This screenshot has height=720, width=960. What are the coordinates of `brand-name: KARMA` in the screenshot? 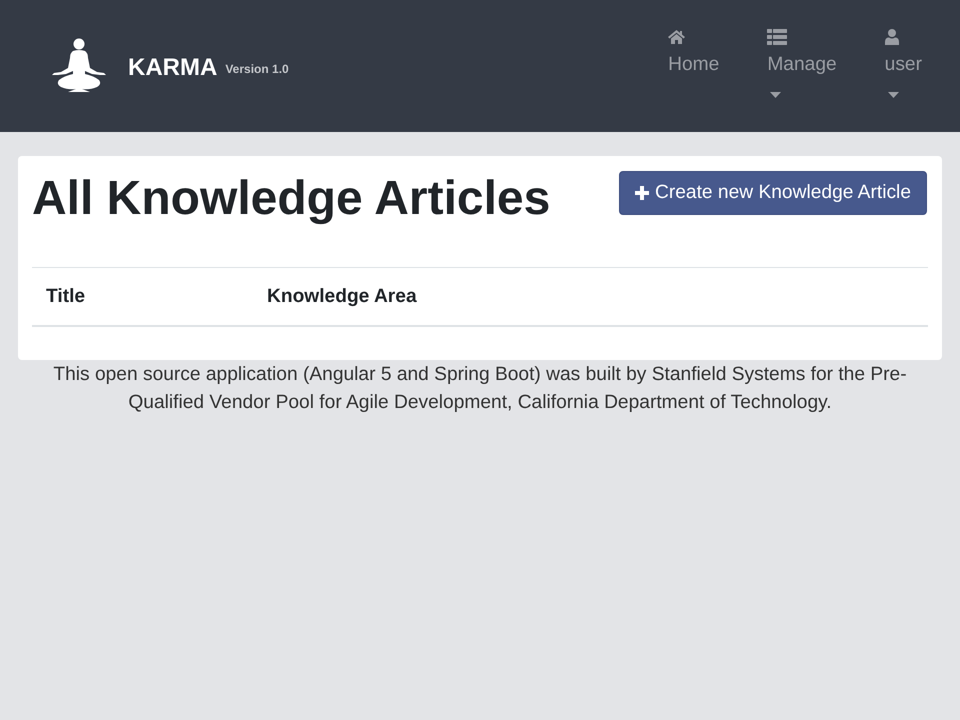 It's located at (173, 68).